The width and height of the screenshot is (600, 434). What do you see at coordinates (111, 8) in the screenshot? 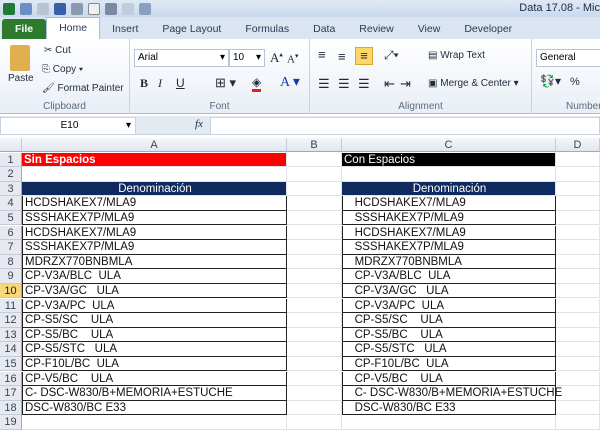
I see `sort-icon` at bounding box center [111, 8].